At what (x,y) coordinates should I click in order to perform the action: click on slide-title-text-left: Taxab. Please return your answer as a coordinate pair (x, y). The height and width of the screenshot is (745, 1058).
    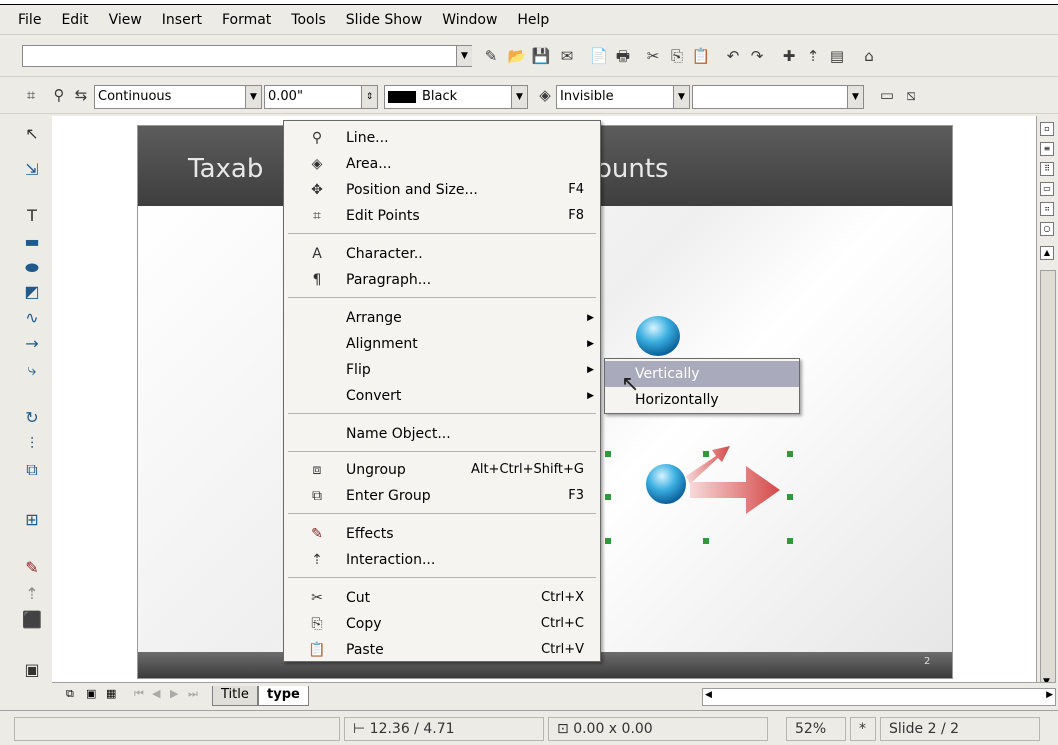
    Looking at the image, I should click on (225, 169).